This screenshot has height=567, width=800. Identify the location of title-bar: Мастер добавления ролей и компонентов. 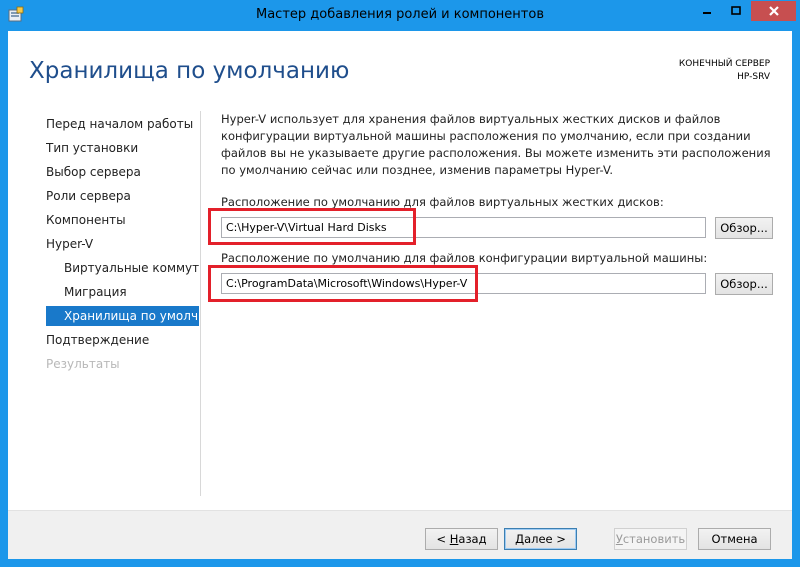
(400, 16).